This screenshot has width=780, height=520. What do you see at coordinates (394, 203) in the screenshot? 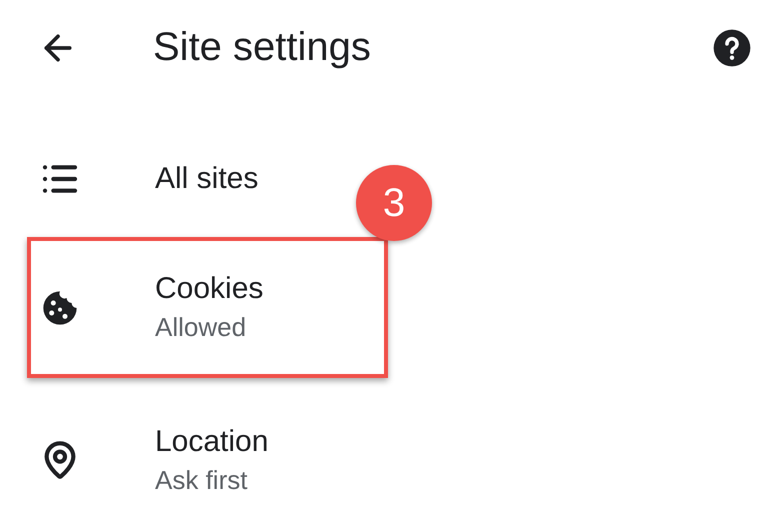
I see `step-badge: 3` at bounding box center [394, 203].